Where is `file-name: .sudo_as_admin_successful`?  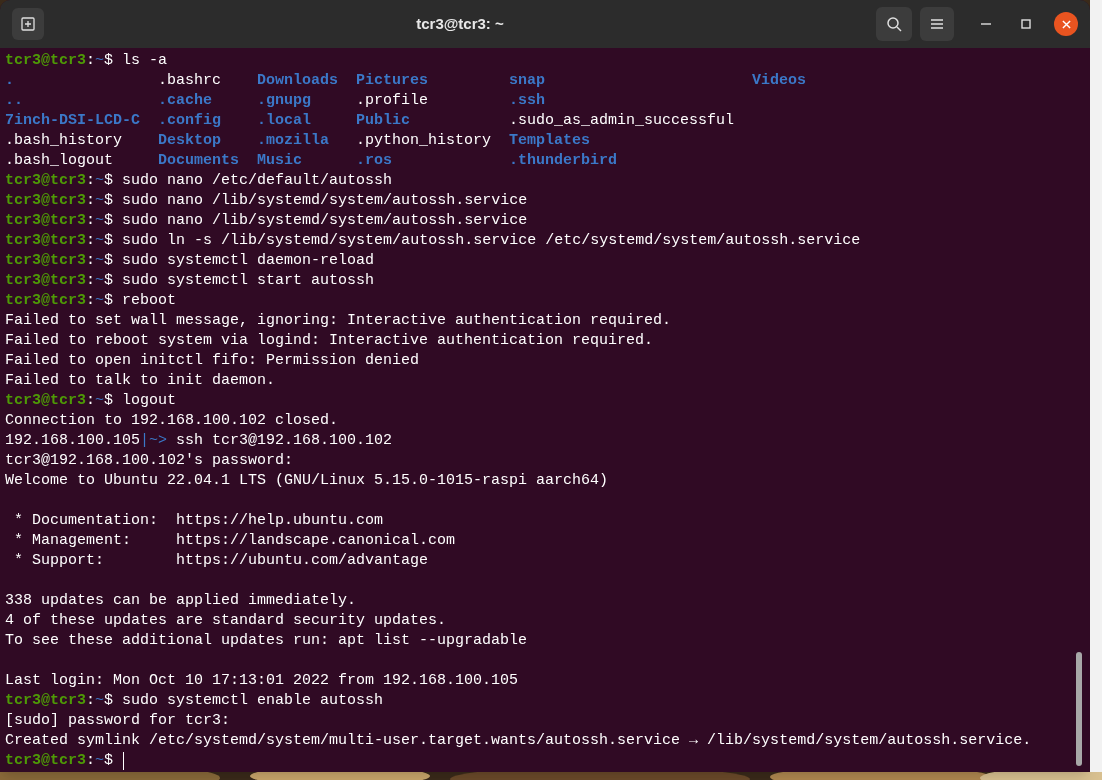 file-name: .sudo_as_admin_successful is located at coordinates (622, 120).